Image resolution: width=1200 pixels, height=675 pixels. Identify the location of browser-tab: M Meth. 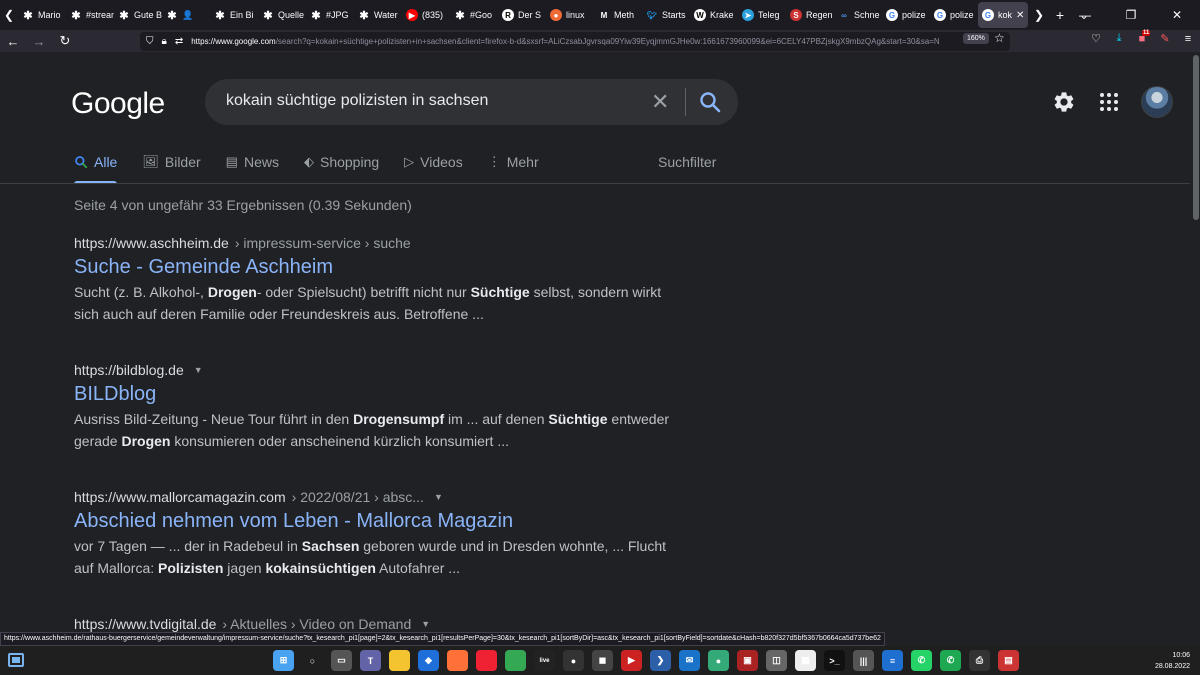
(618, 15).